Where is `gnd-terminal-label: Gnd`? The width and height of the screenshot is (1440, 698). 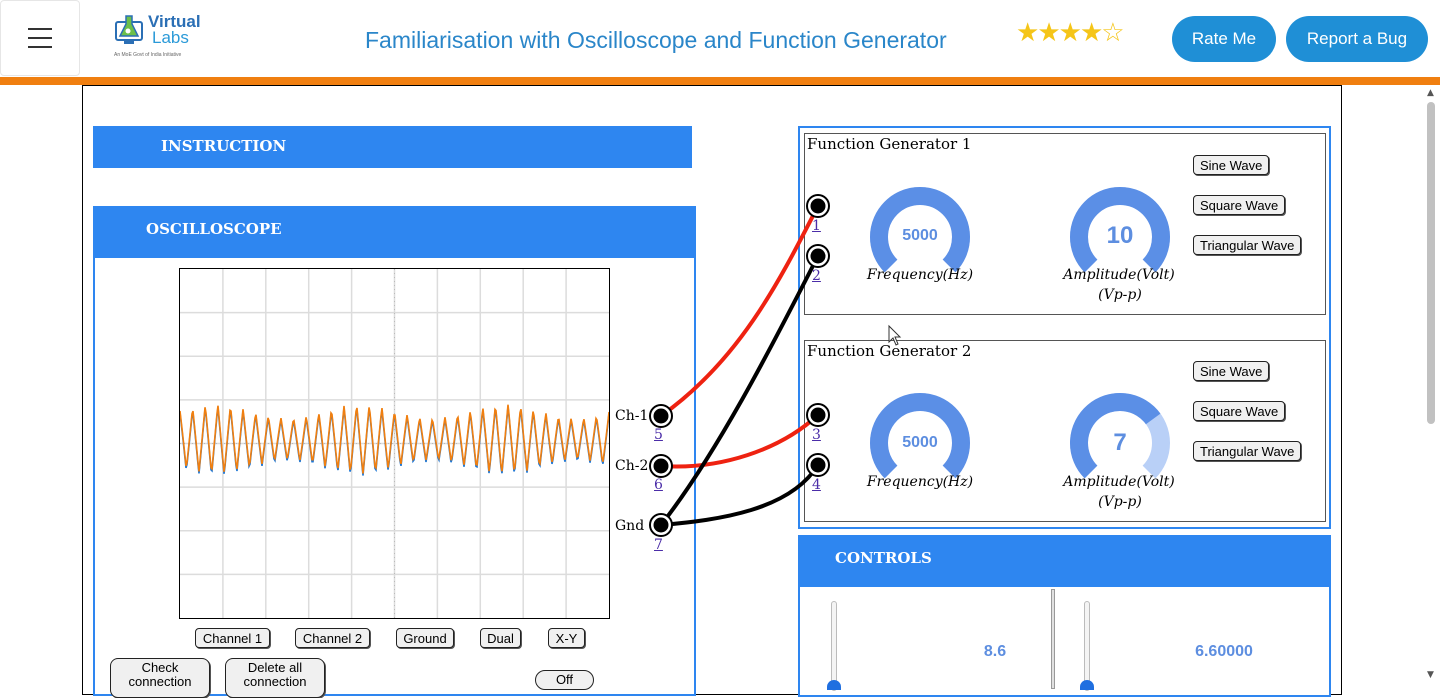
gnd-terminal-label: Gnd is located at coordinates (630, 526).